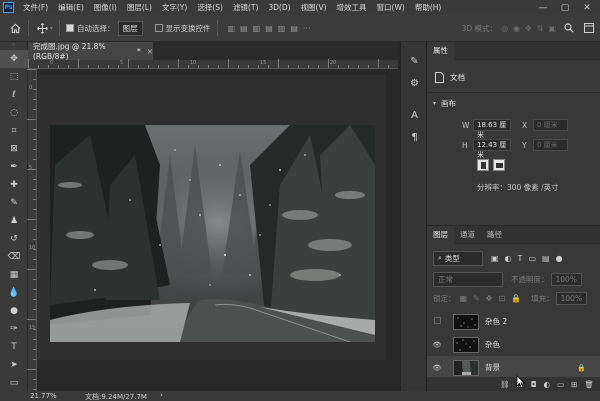 The image size is (600, 401). I want to click on adjustments-icon: ⚙, so click(414, 83).